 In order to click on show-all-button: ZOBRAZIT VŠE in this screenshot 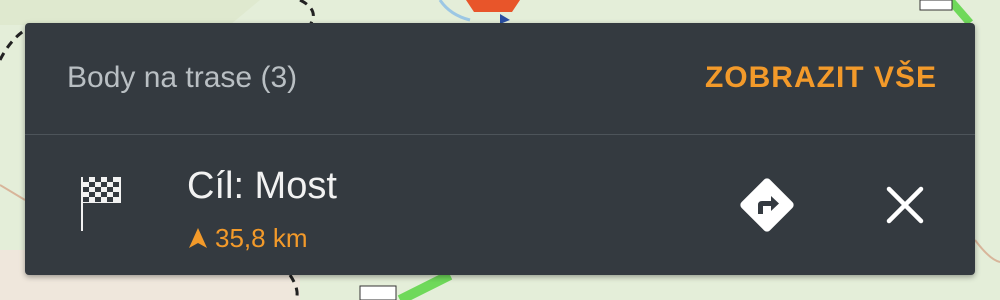, I will do `click(821, 78)`.